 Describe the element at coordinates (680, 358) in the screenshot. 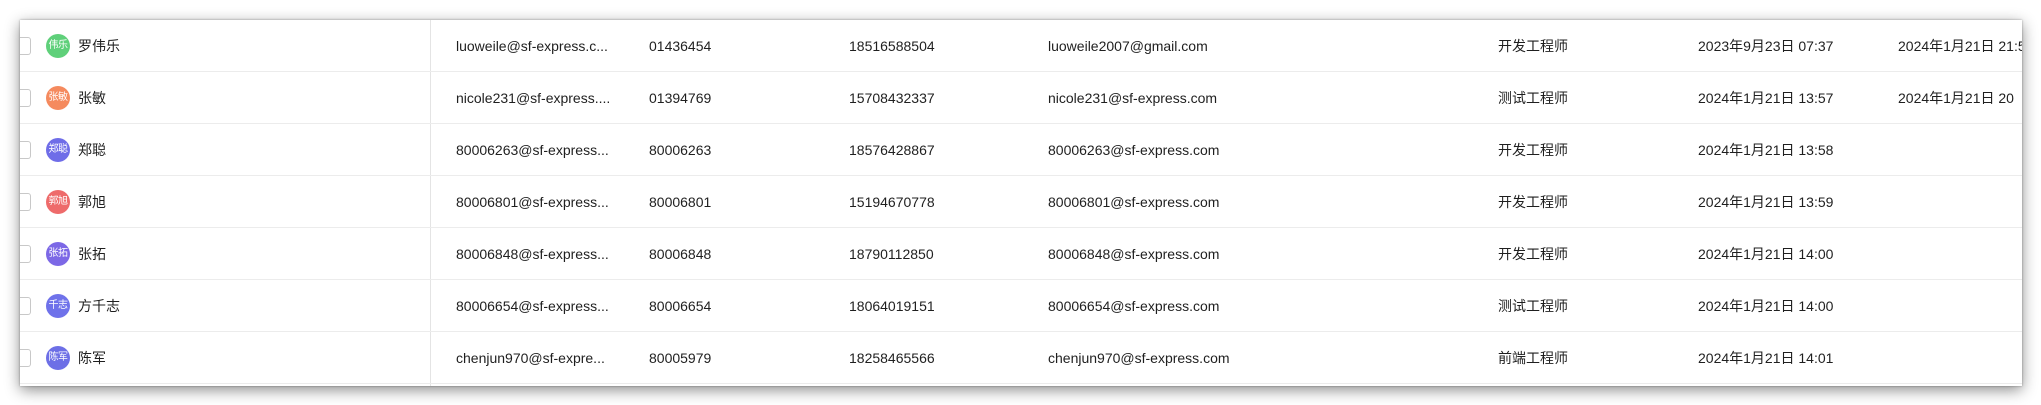

I see `employee-number: 80005979` at that location.